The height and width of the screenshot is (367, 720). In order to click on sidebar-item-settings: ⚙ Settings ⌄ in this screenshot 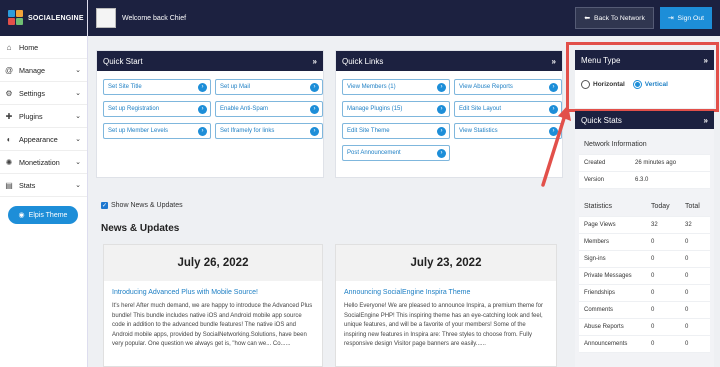, I will do `click(43, 93)`.